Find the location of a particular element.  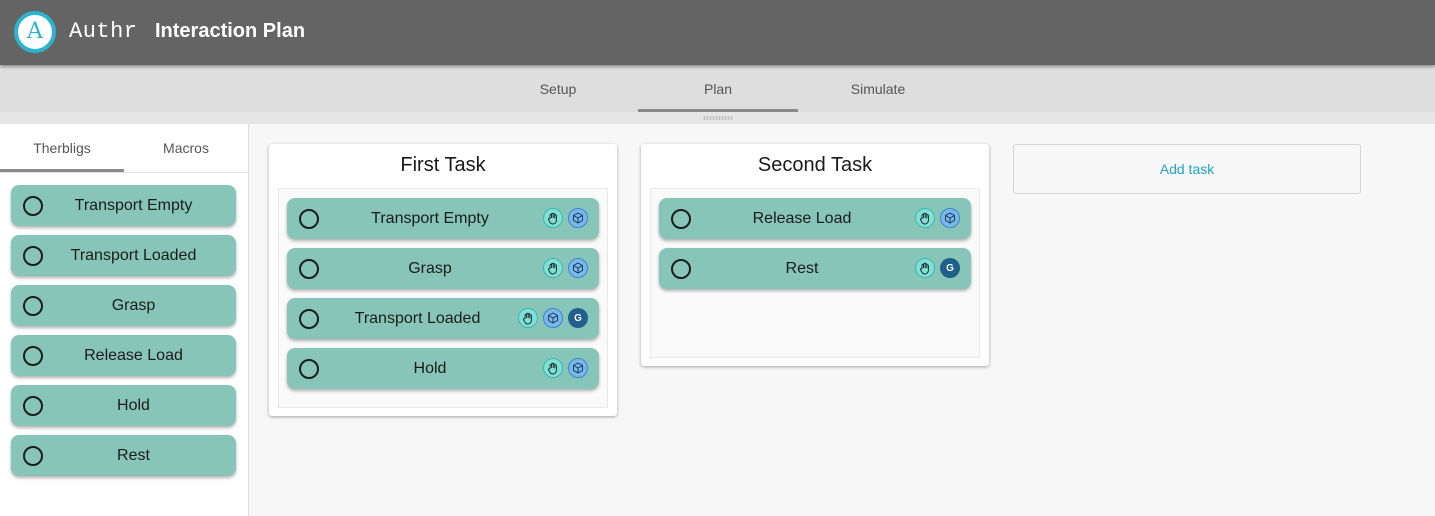

sidebar-item-label: Grasp is located at coordinates (133, 305).